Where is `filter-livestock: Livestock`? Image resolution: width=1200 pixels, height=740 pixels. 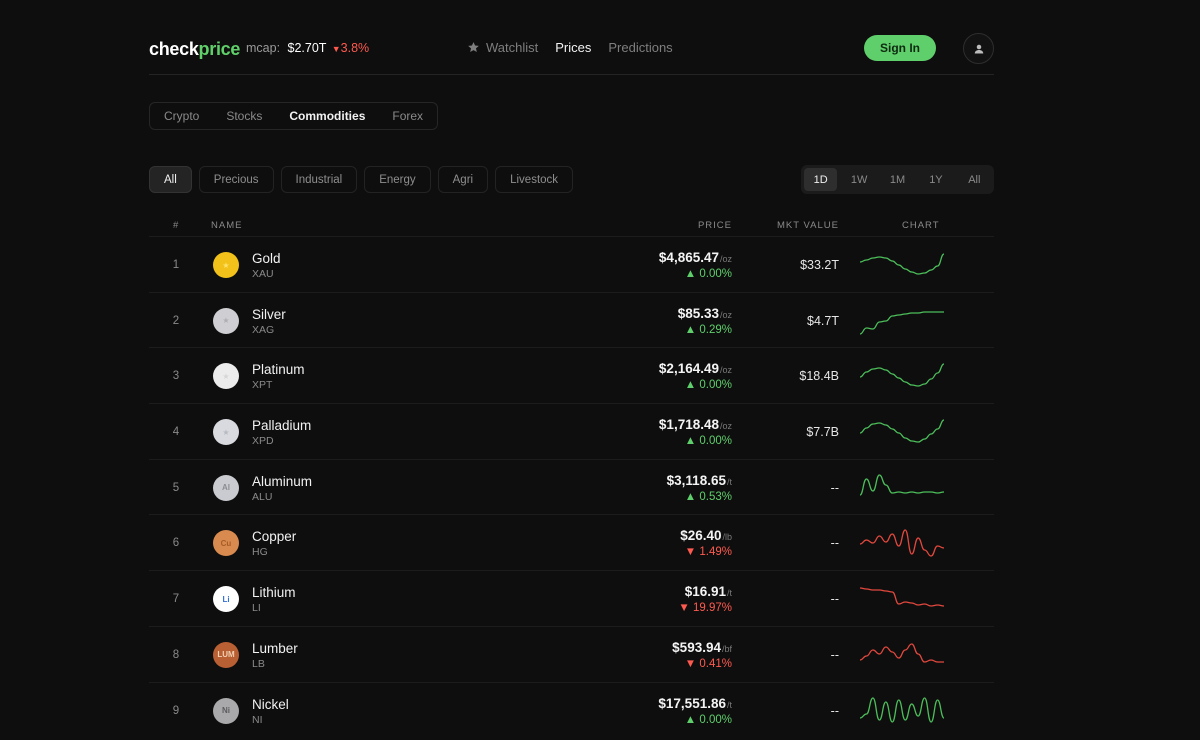 filter-livestock: Livestock is located at coordinates (534, 179).